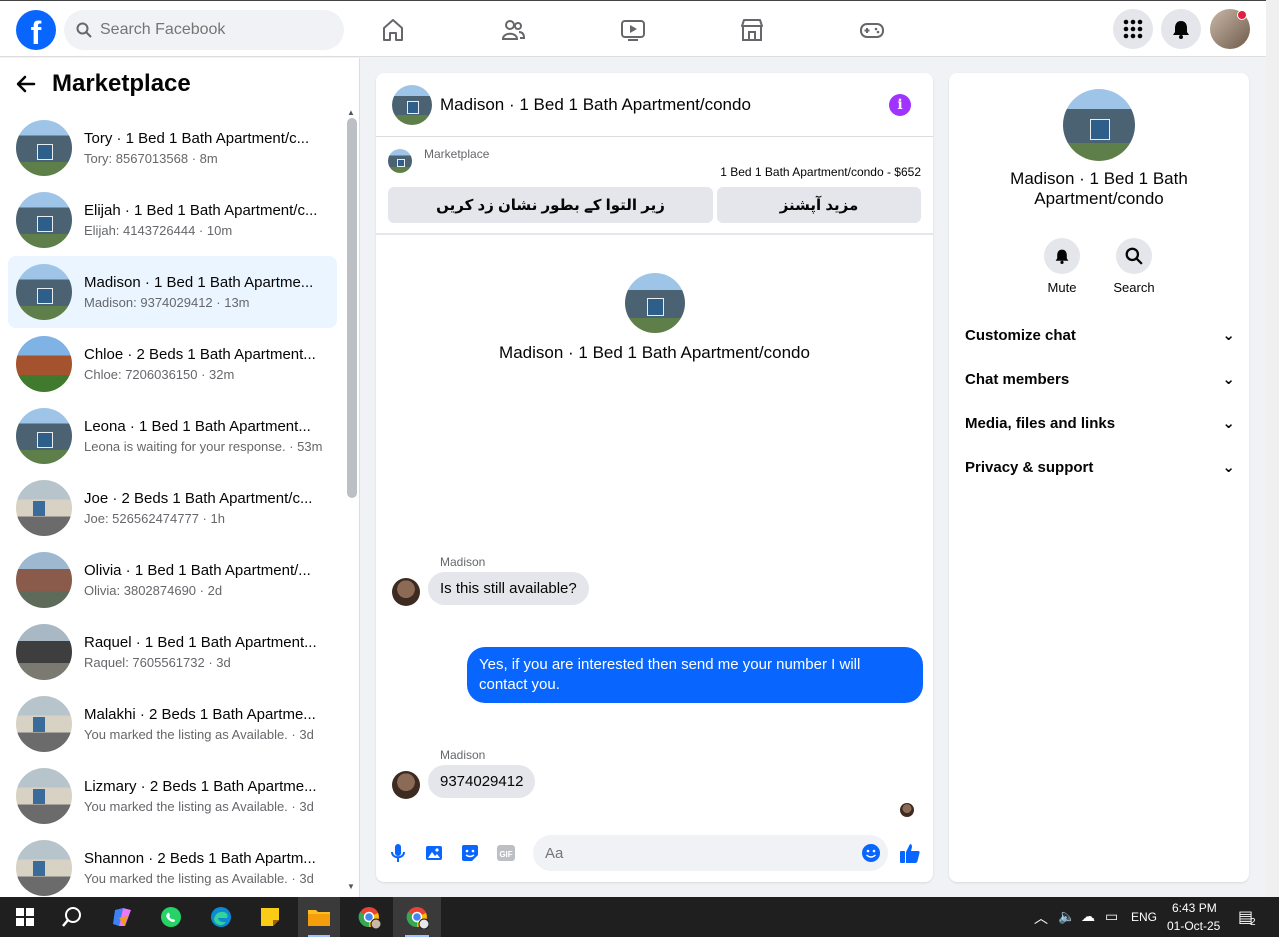 Image resolution: width=1279 pixels, height=937 pixels. Describe the element at coordinates (72, 917) in the screenshot. I see `taskbar-search-icon` at that location.